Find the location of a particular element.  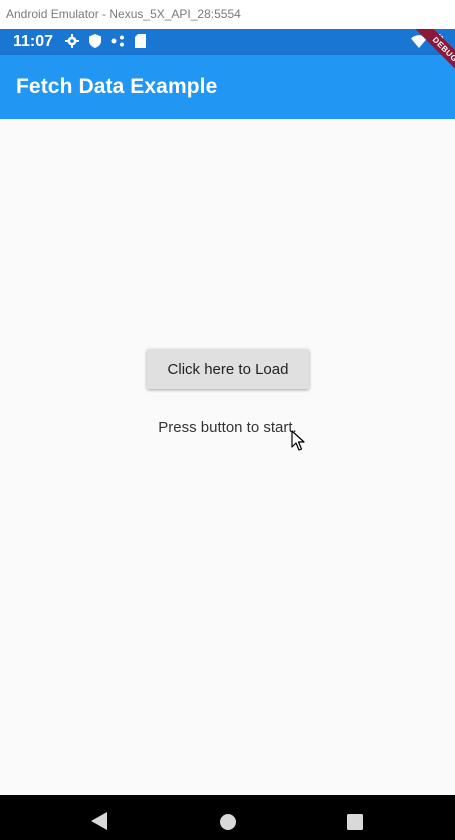

shield-icon is located at coordinates (95, 41).